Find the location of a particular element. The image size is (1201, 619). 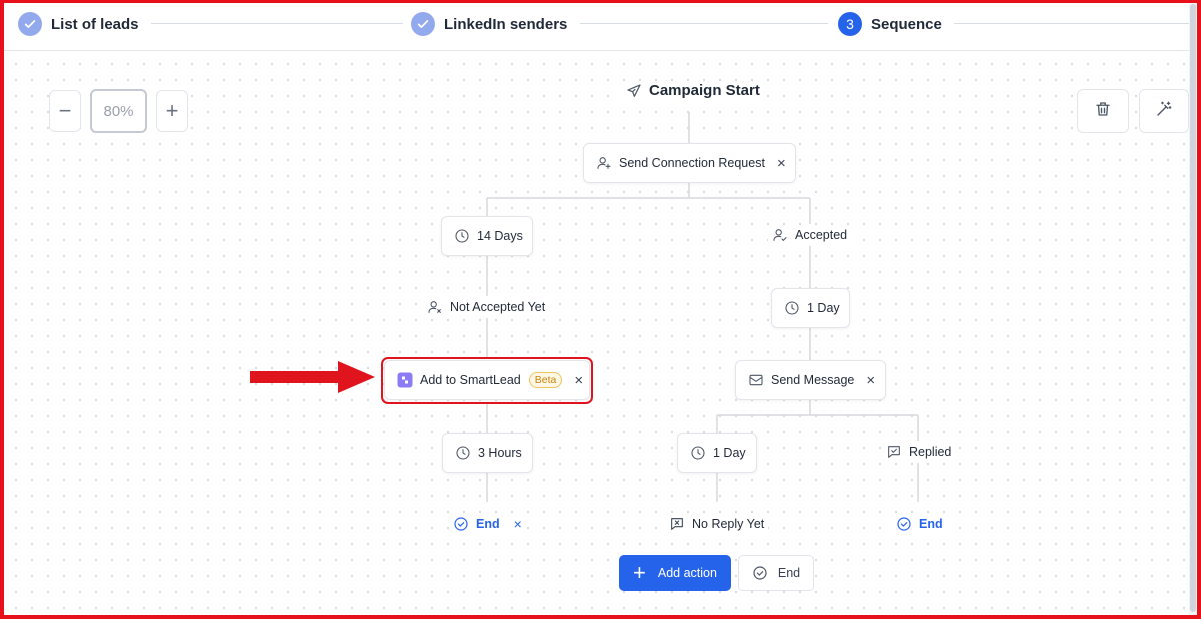

node-label: Send Connection Request is located at coordinates (692, 163).